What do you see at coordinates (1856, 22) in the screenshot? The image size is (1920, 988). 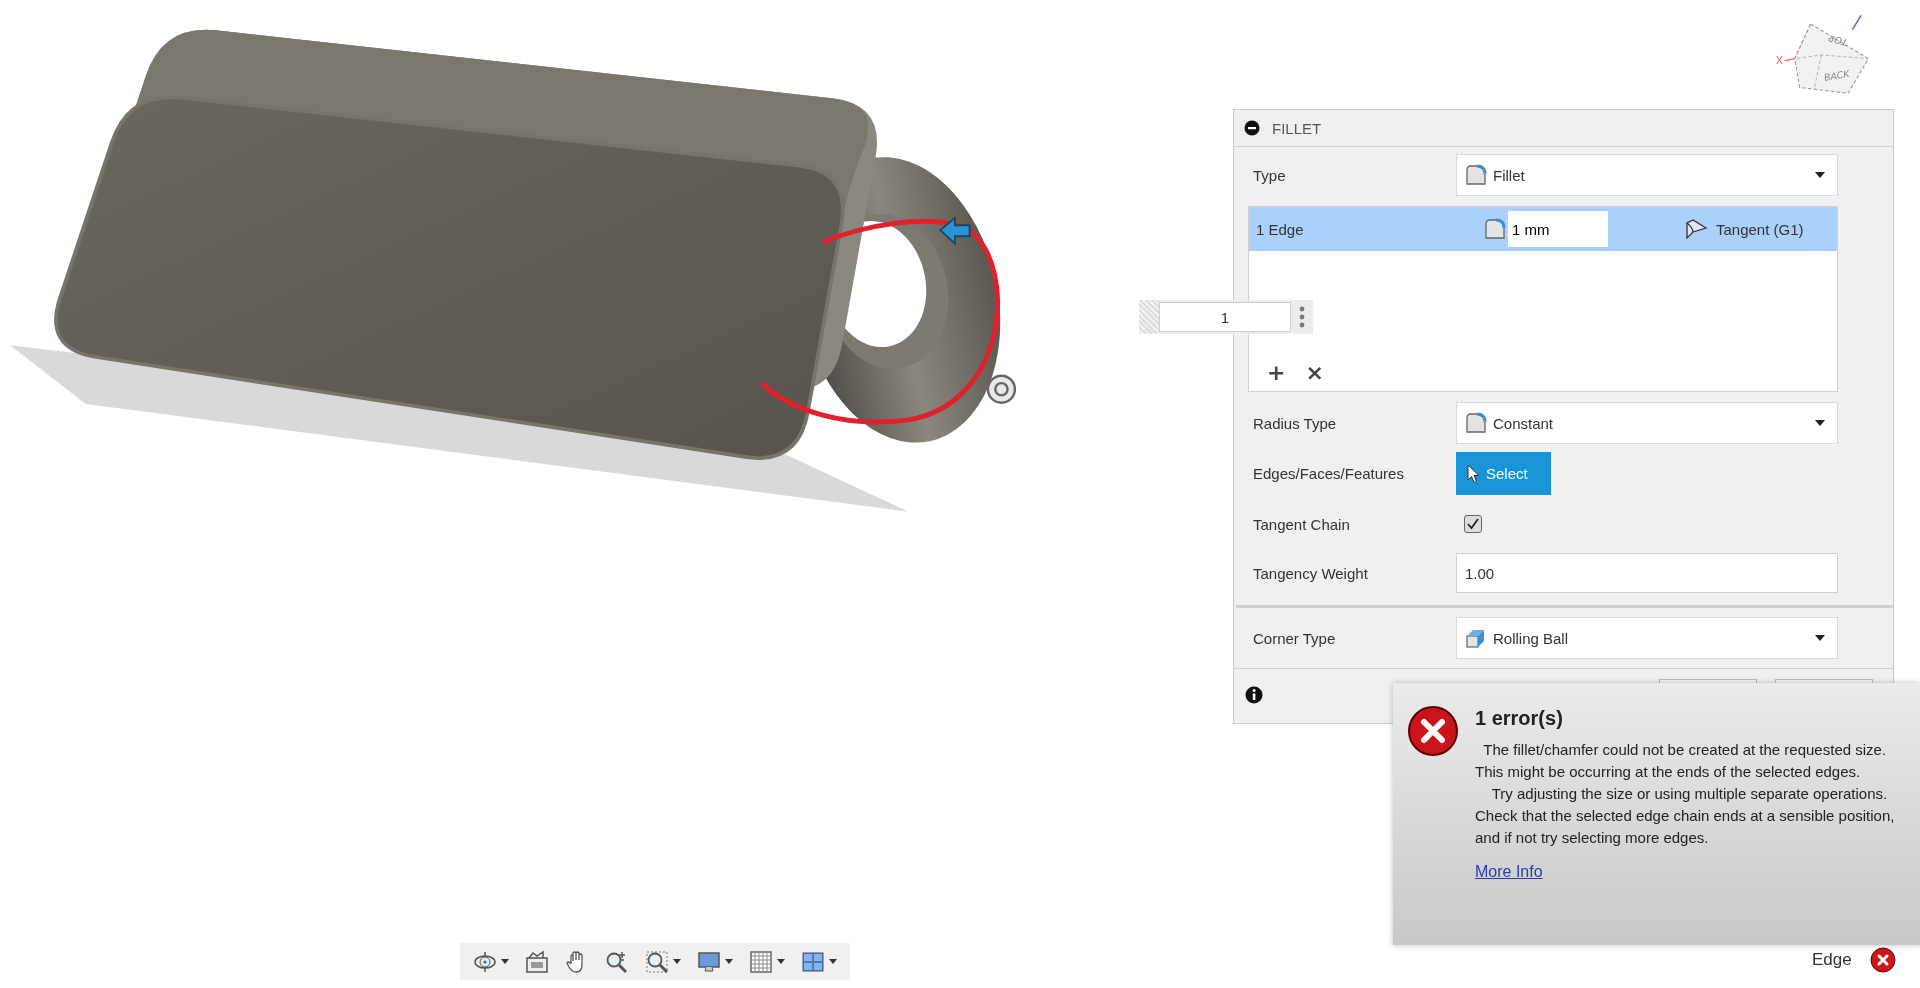 I see `z-axis-line` at bounding box center [1856, 22].